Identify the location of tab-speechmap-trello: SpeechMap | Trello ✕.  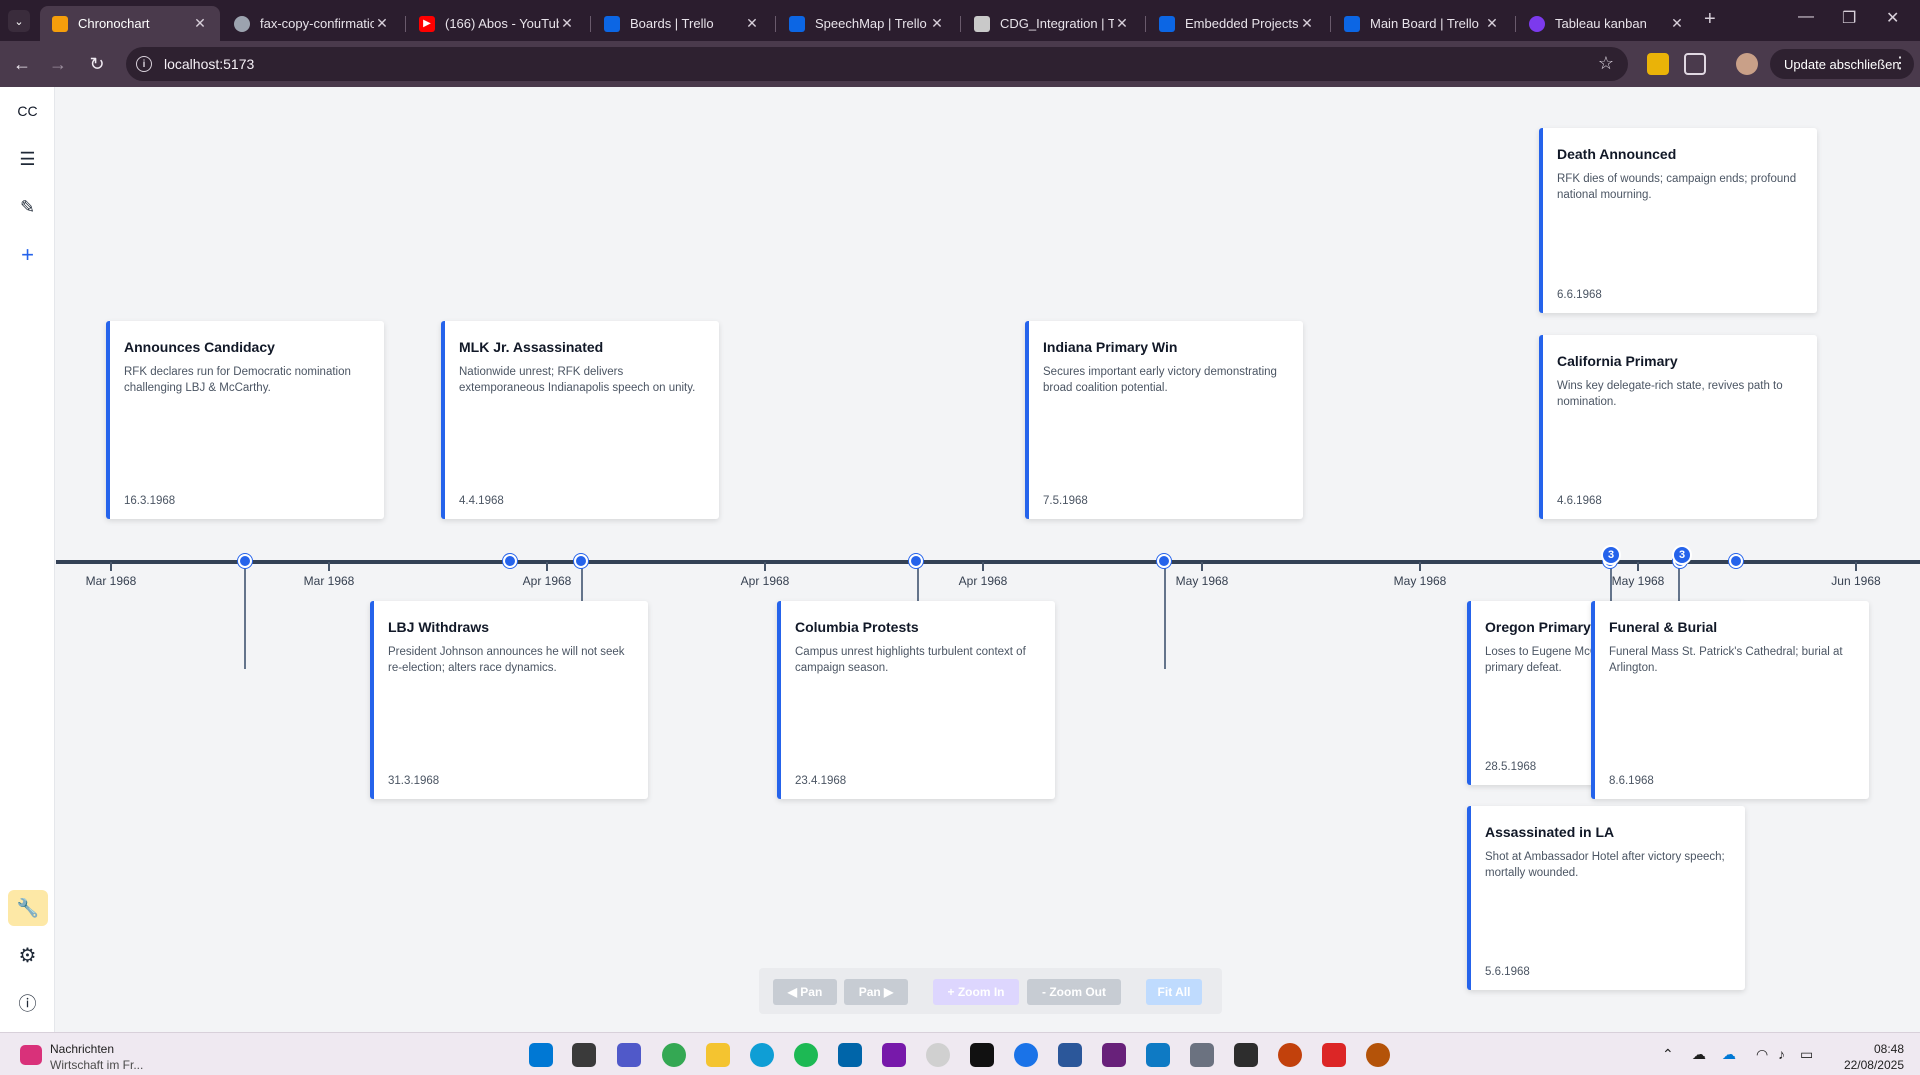
(867, 23).